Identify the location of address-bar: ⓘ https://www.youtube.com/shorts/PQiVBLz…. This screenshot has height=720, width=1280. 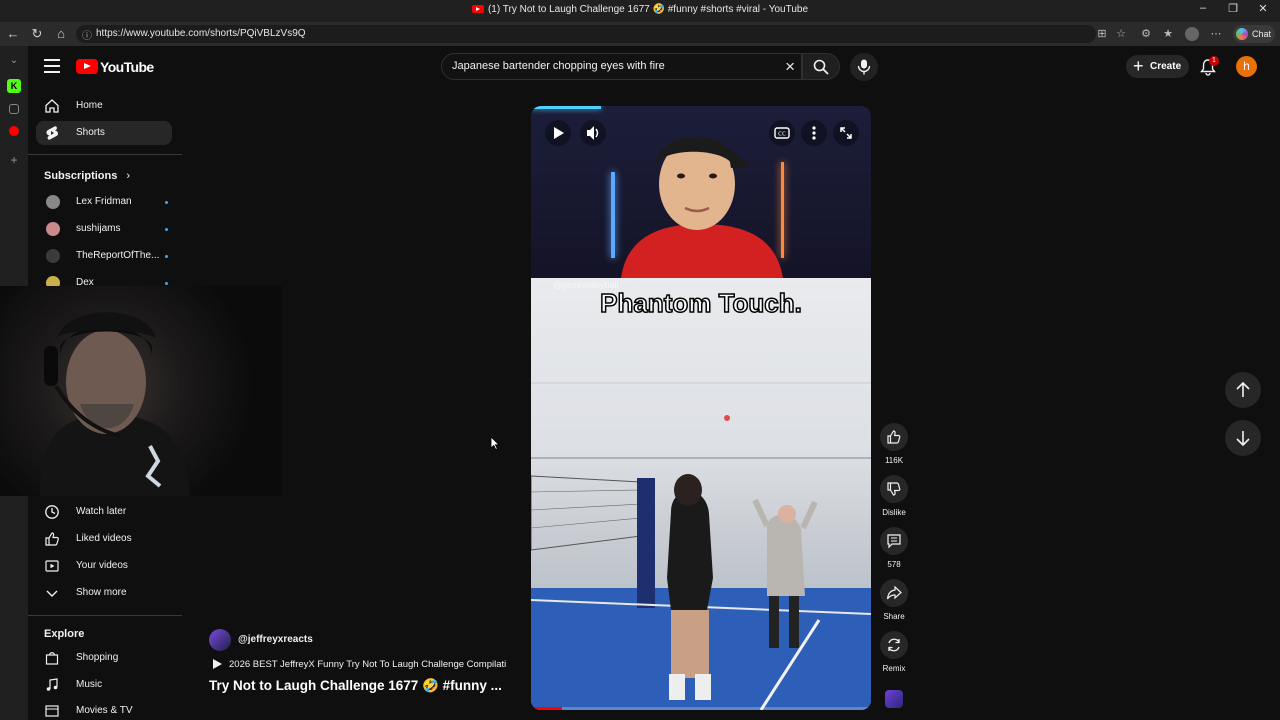
(586, 34).